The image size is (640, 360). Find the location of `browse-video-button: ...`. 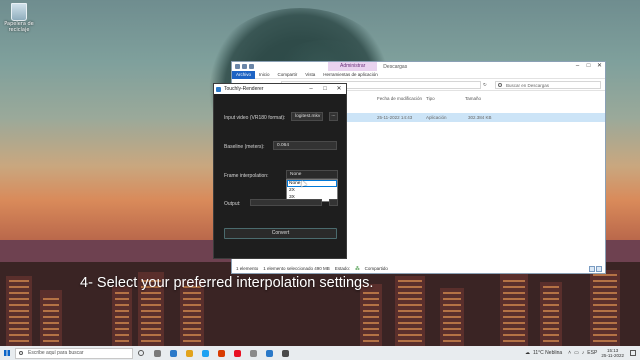

browse-video-button: ... is located at coordinates (333, 116).